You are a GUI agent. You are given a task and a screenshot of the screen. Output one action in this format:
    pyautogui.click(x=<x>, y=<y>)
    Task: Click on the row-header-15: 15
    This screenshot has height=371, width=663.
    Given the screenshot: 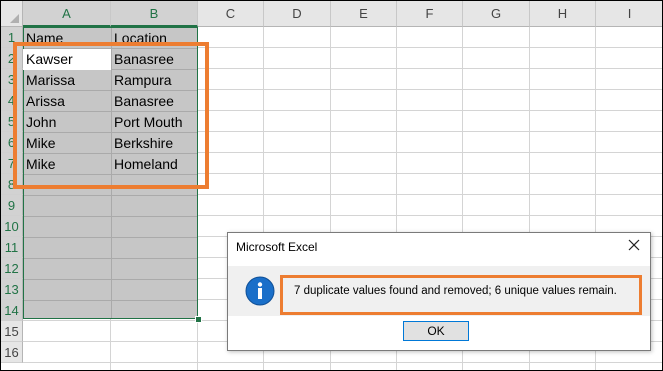 What is the action you would take?
    pyautogui.click(x=12, y=331)
    